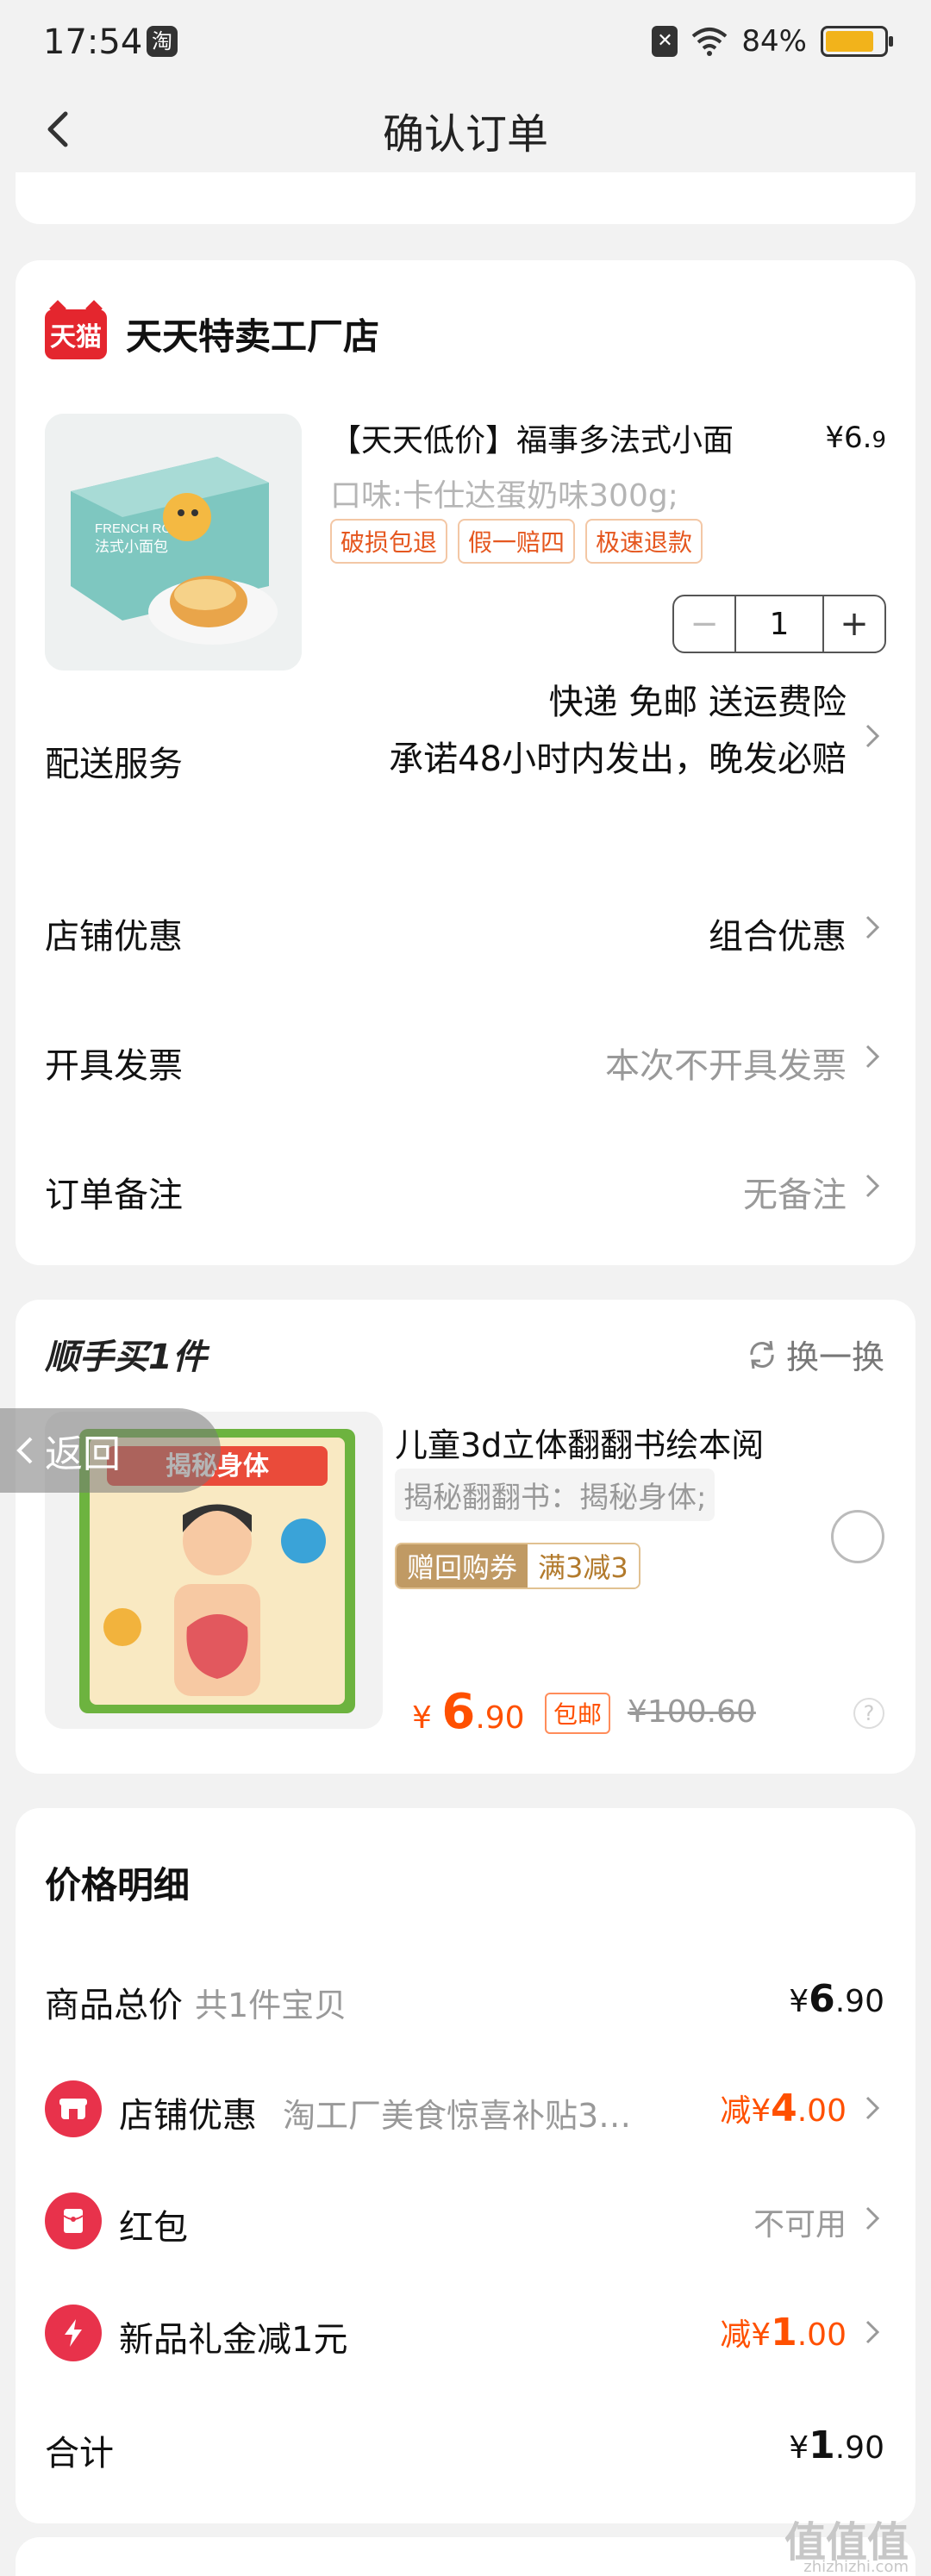 The height and width of the screenshot is (2576, 931). I want to click on increase-button: +, so click(854, 624).